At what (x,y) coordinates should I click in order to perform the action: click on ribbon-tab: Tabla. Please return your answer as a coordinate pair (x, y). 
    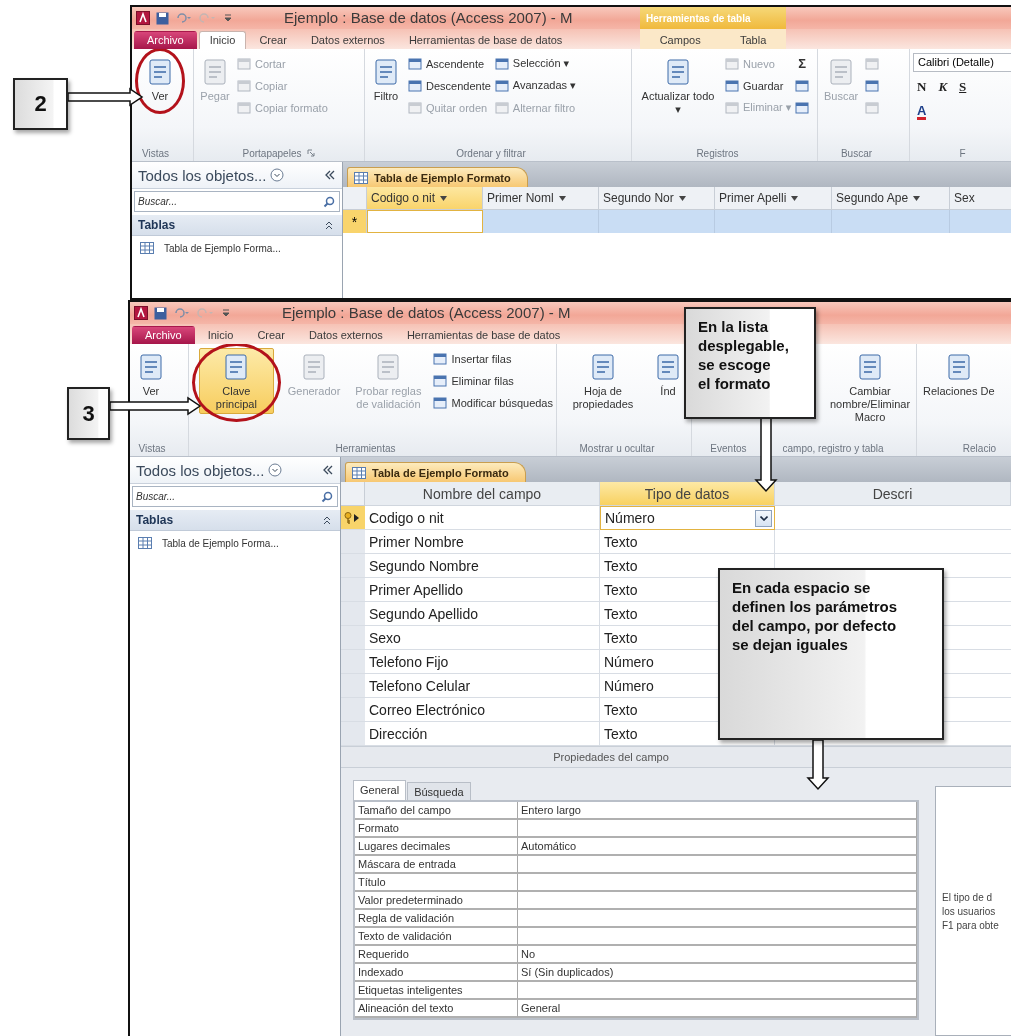
    Looking at the image, I should click on (753, 40).